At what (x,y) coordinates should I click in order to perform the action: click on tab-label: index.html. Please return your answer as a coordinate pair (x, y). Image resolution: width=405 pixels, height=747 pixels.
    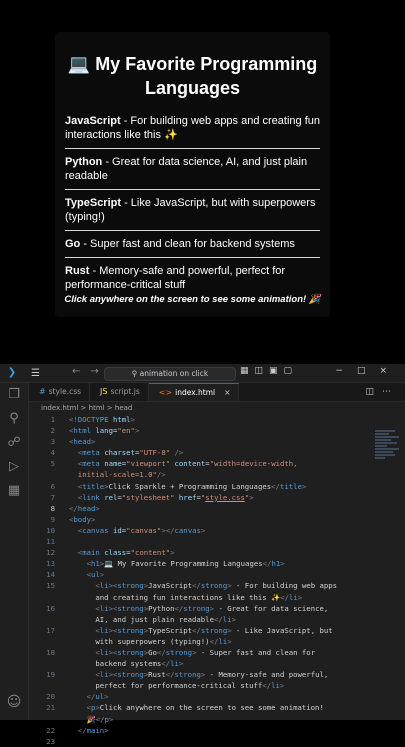
    Looking at the image, I should click on (195, 392).